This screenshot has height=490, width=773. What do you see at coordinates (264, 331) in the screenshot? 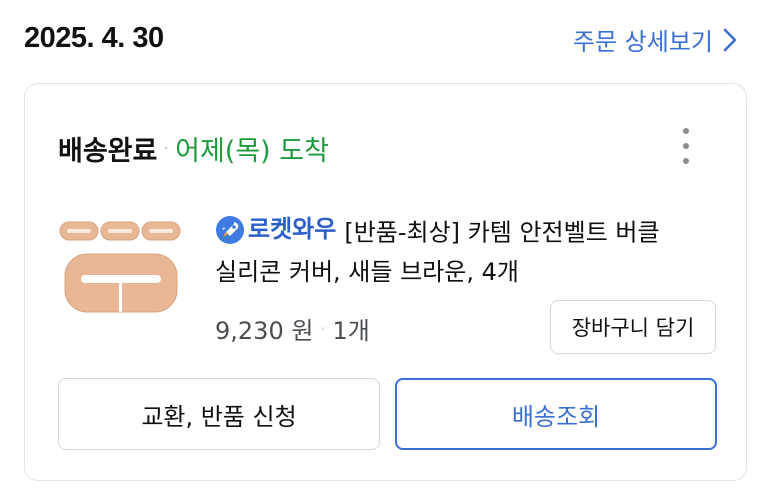
I see `product-price: 9,230 원` at bounding box center [264, 331].